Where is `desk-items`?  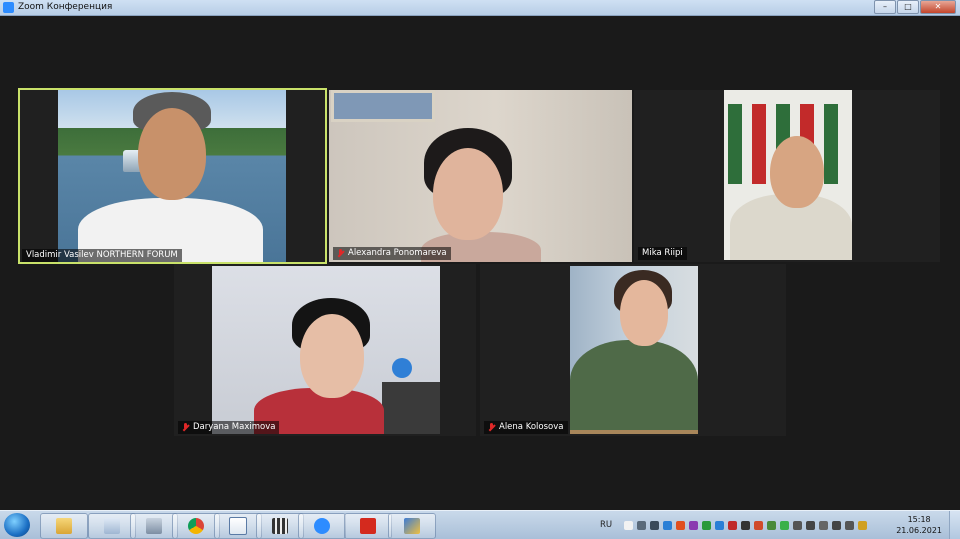 desk-items is located at coordinates (411, 408).